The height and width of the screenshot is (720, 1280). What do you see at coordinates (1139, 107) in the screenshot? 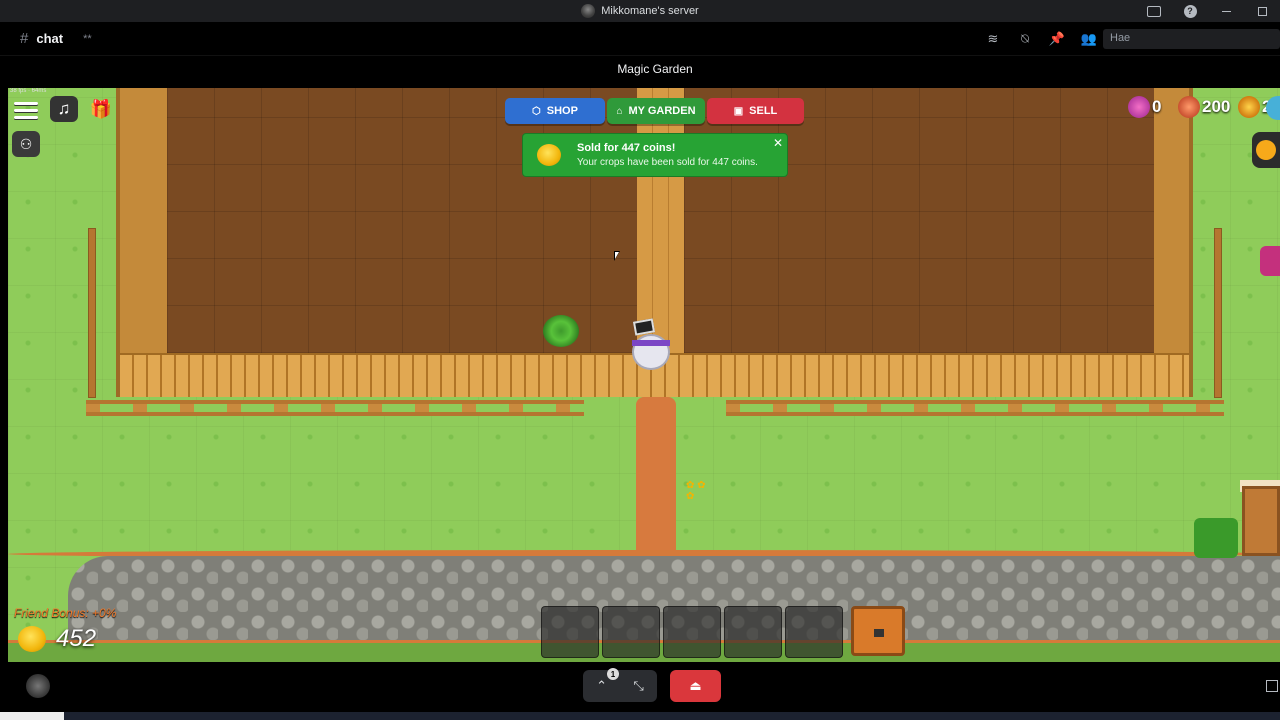
I see `pink-currency-icon` at bounding box center [1139, 107].